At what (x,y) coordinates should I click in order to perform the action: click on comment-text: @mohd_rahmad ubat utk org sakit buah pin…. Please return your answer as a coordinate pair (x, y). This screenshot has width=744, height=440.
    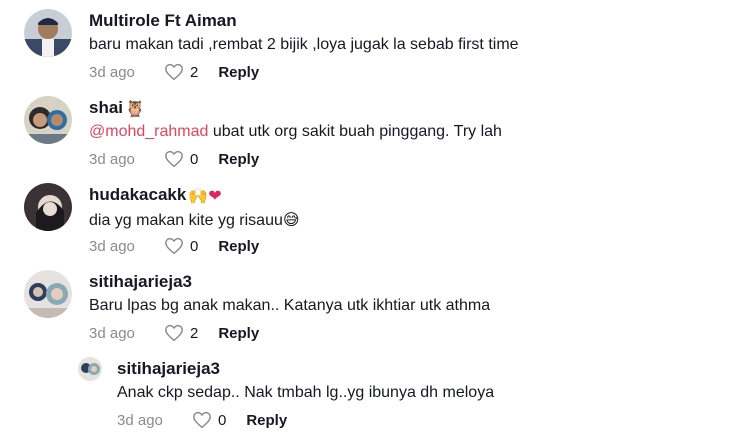
    Looking at the image, I should click on (295, 132).